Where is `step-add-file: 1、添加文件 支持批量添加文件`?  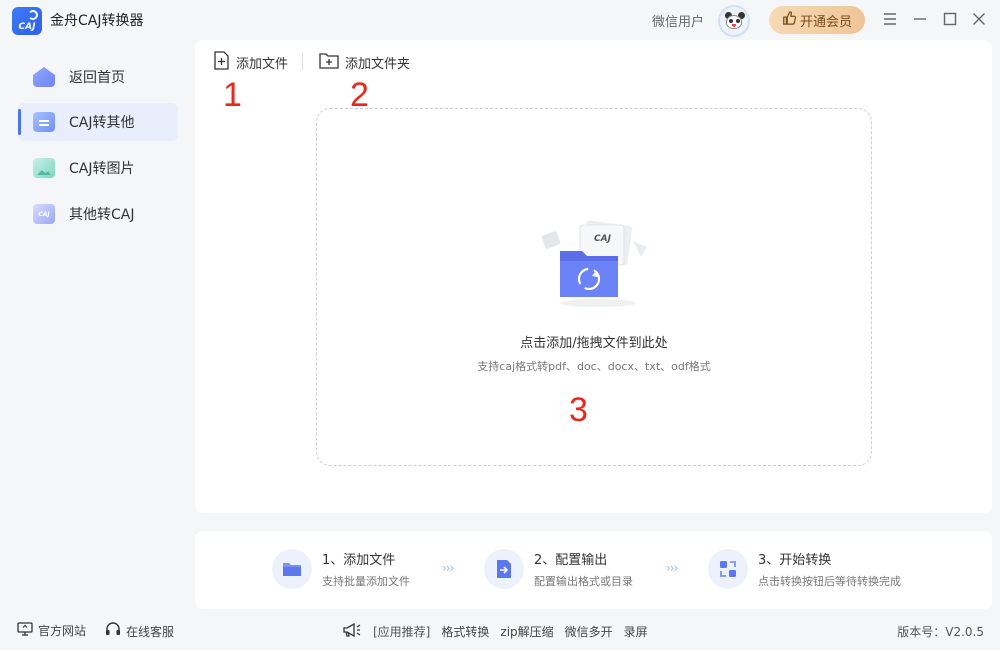
step-add-file: 1、添加文件 支持批量添加文件 is located at coordinates (341, 569).